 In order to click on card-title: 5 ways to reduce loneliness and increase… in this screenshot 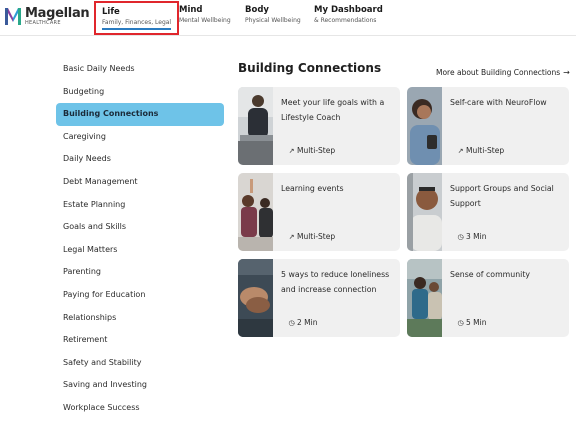, I will do `click(335, 282)`.